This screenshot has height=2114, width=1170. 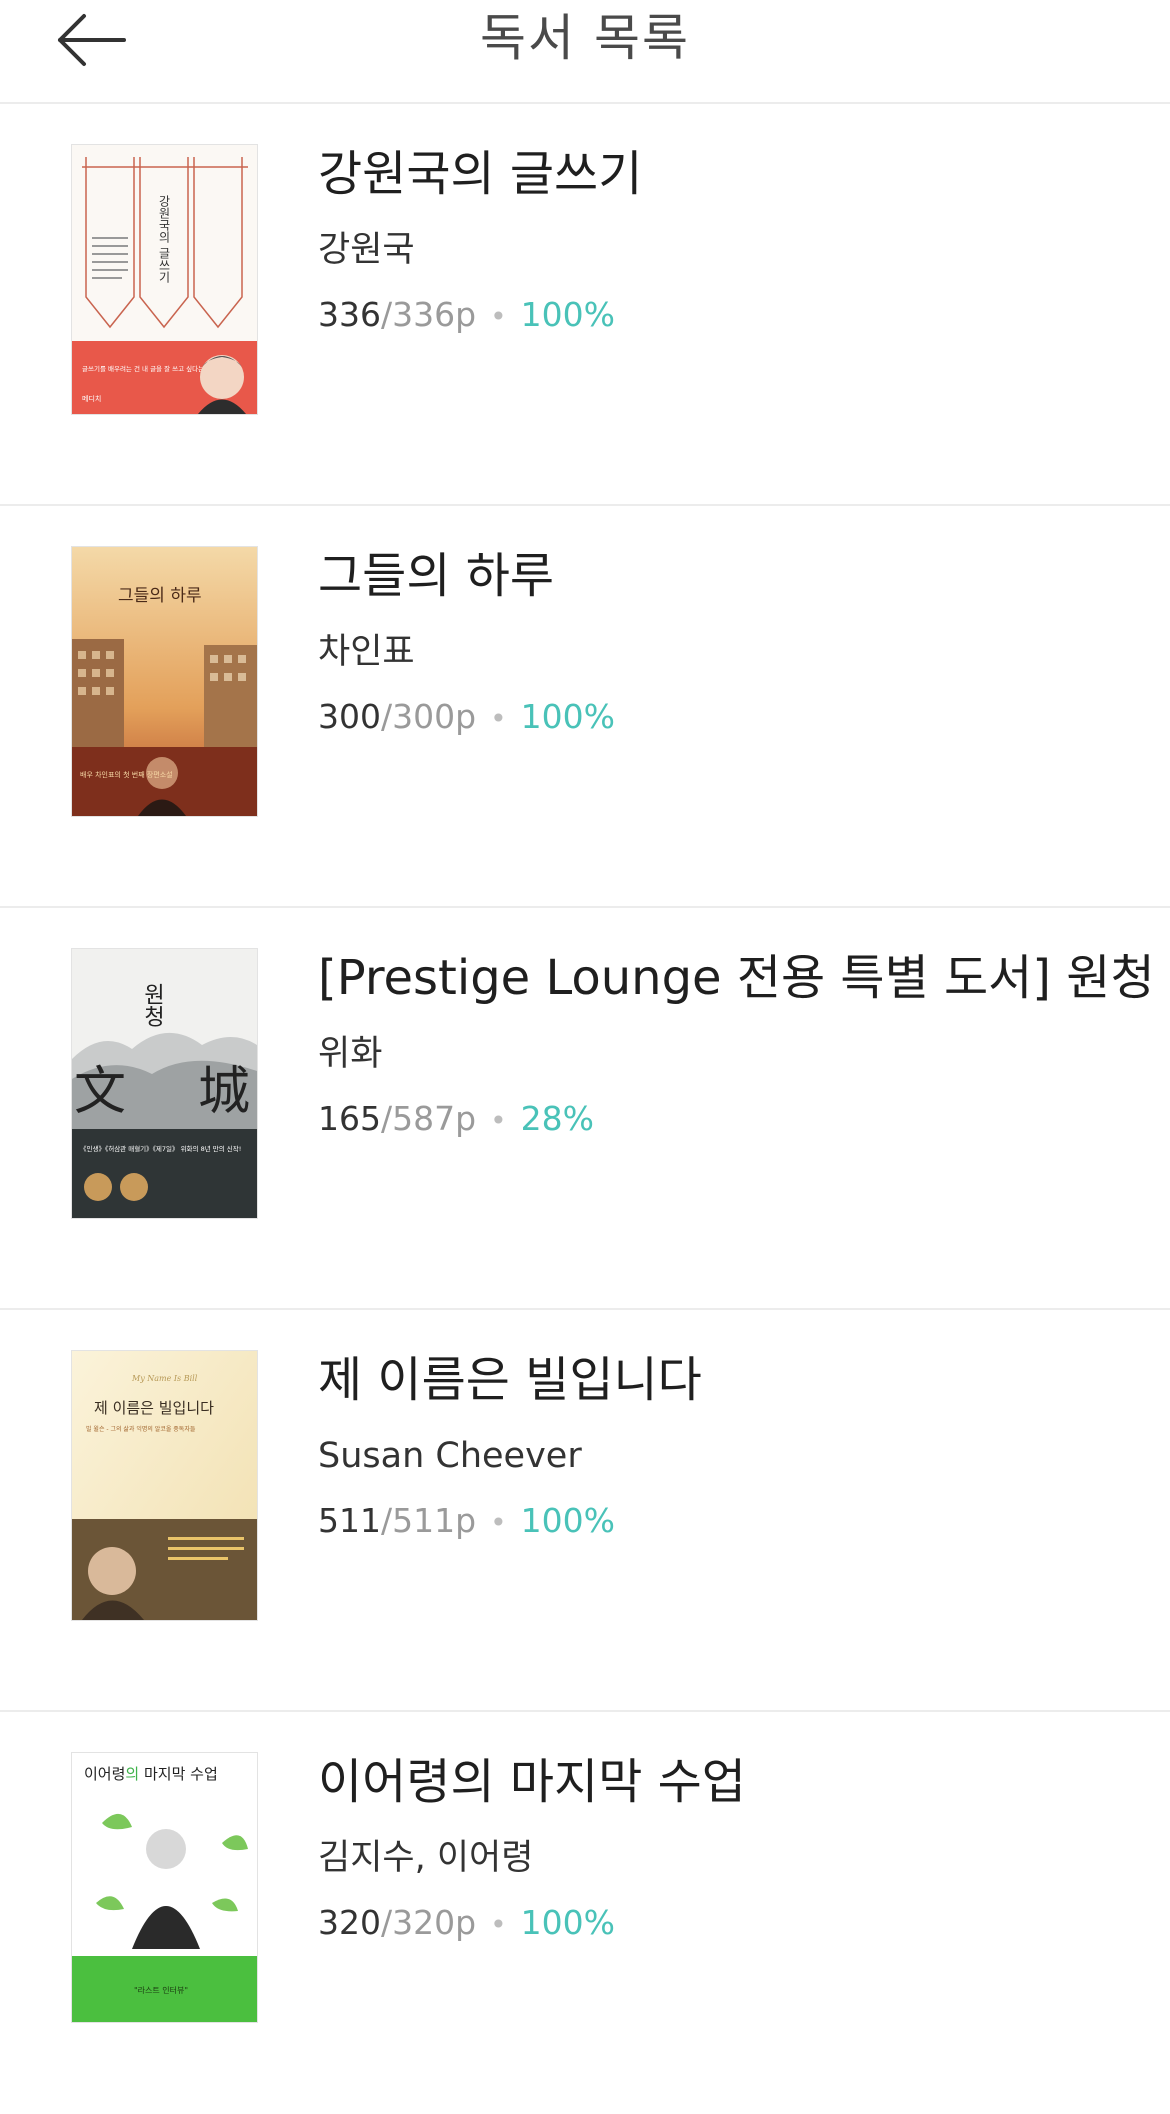 What do you see at coordinates (100, 1092) in the screenshot?
I see `cover-big-char-left: 文` at bounding box center [100, 1092].